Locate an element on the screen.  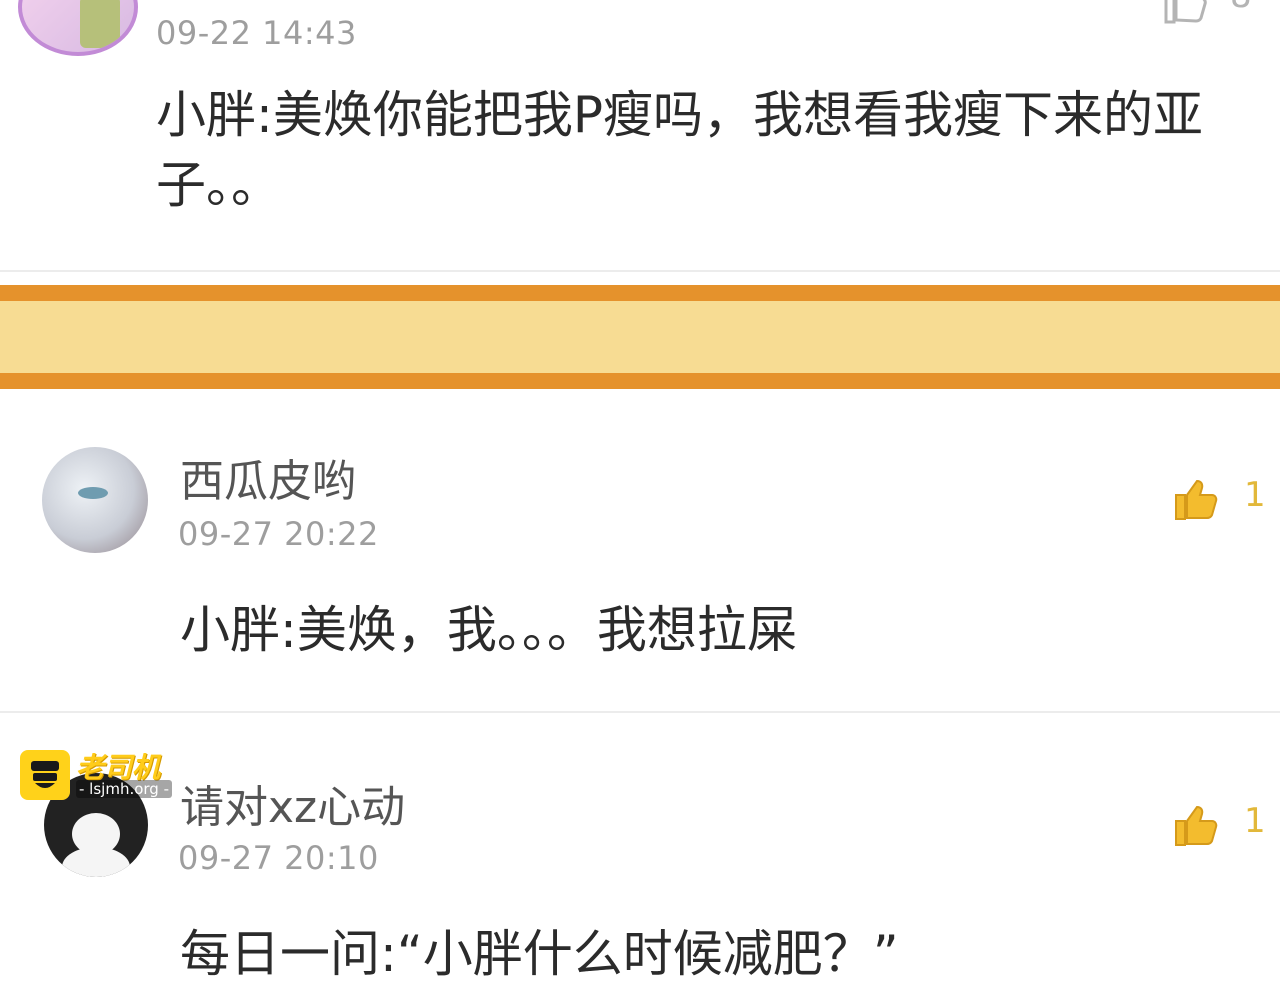
username: 西瓜皮哟 is located at coordinates (268, 477).